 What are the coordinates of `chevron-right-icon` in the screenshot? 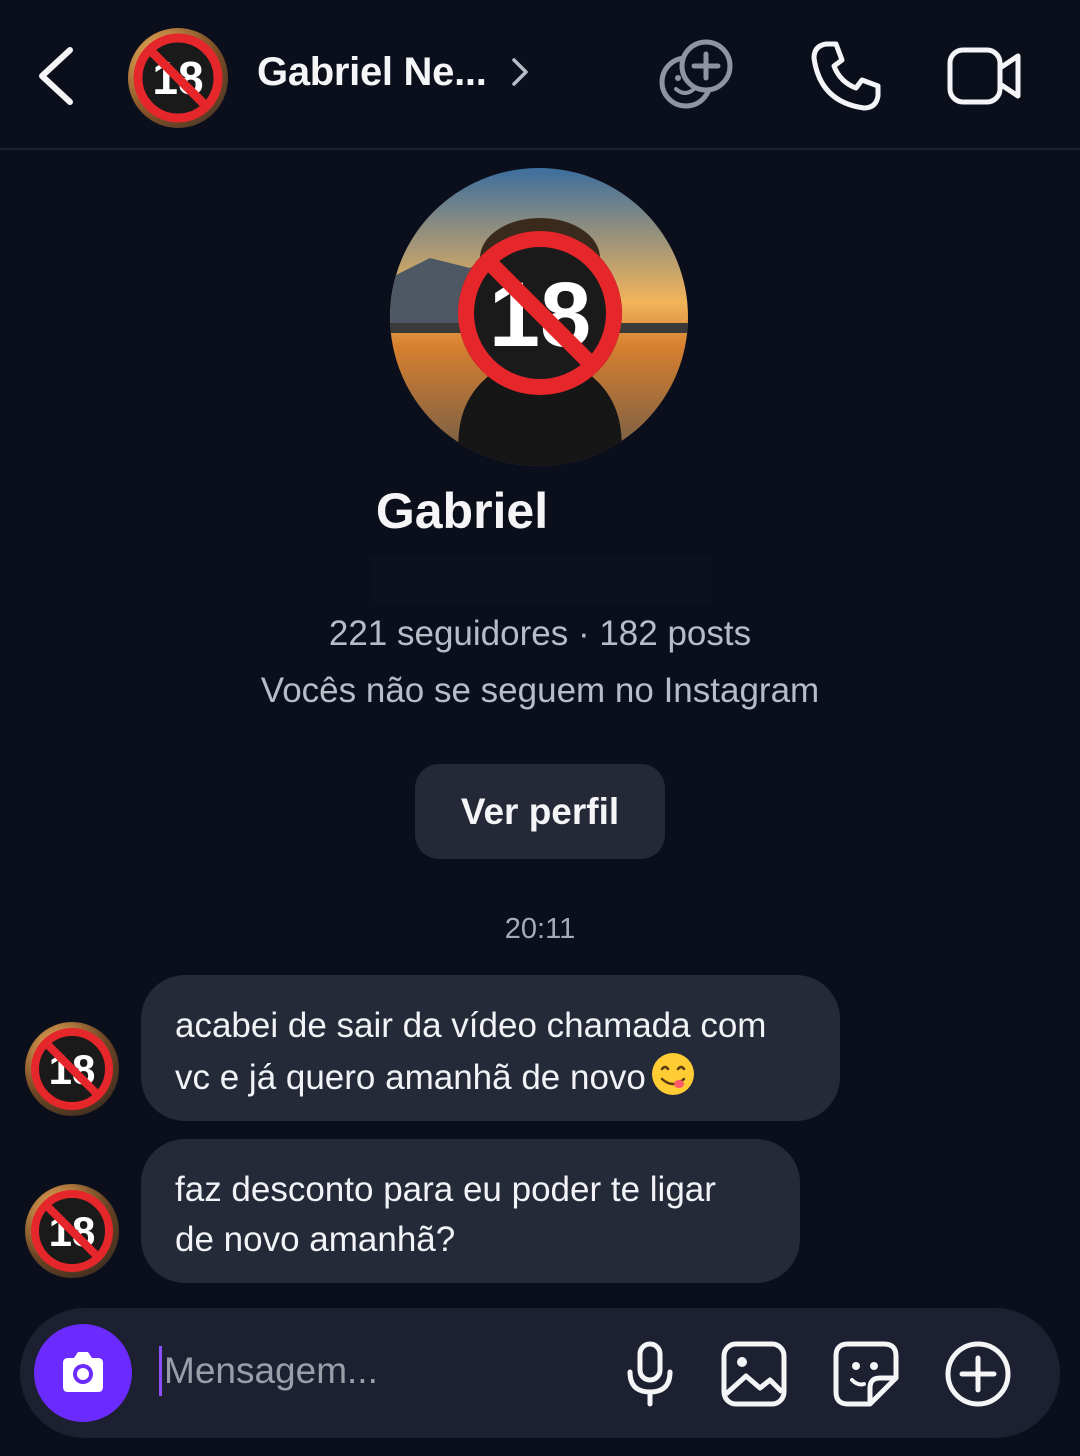 It's located at (520, 72).